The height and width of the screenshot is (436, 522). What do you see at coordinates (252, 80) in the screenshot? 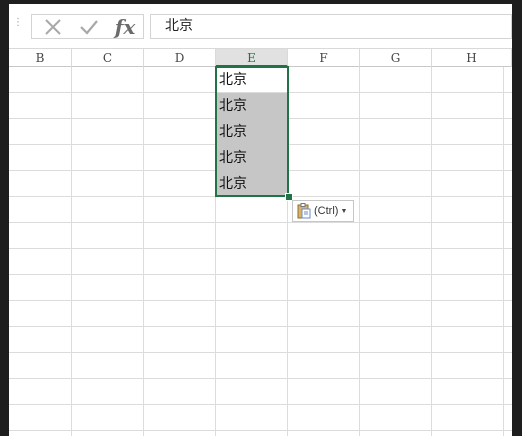
I see `cell-e1: 北京` at bounding box center [252, 80].